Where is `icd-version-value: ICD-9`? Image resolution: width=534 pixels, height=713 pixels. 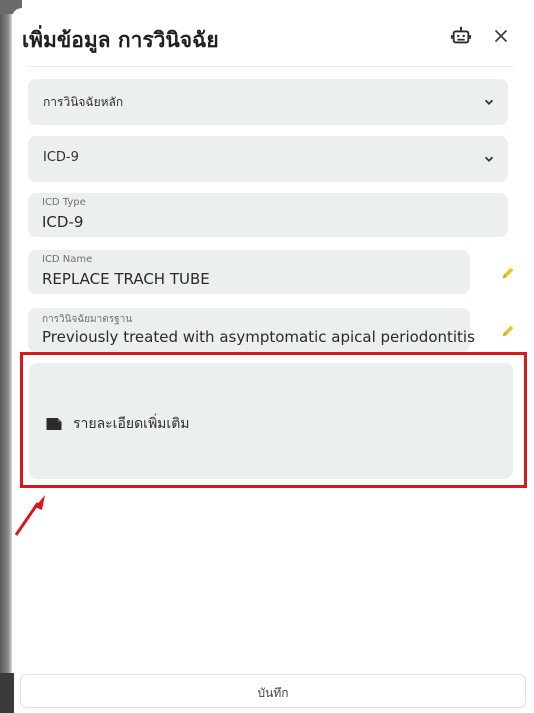 icd-version-value: ICD-9 is located at coordinates (61, 157).